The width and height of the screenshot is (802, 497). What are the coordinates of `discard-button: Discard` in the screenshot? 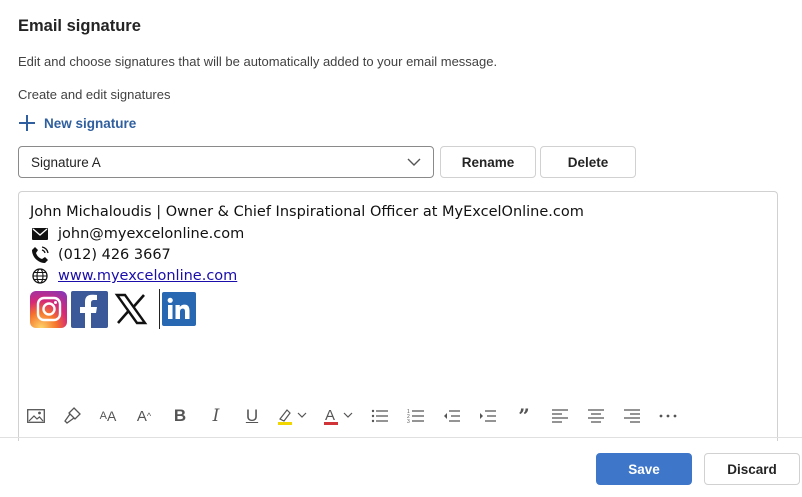 It's located at (752, 469).